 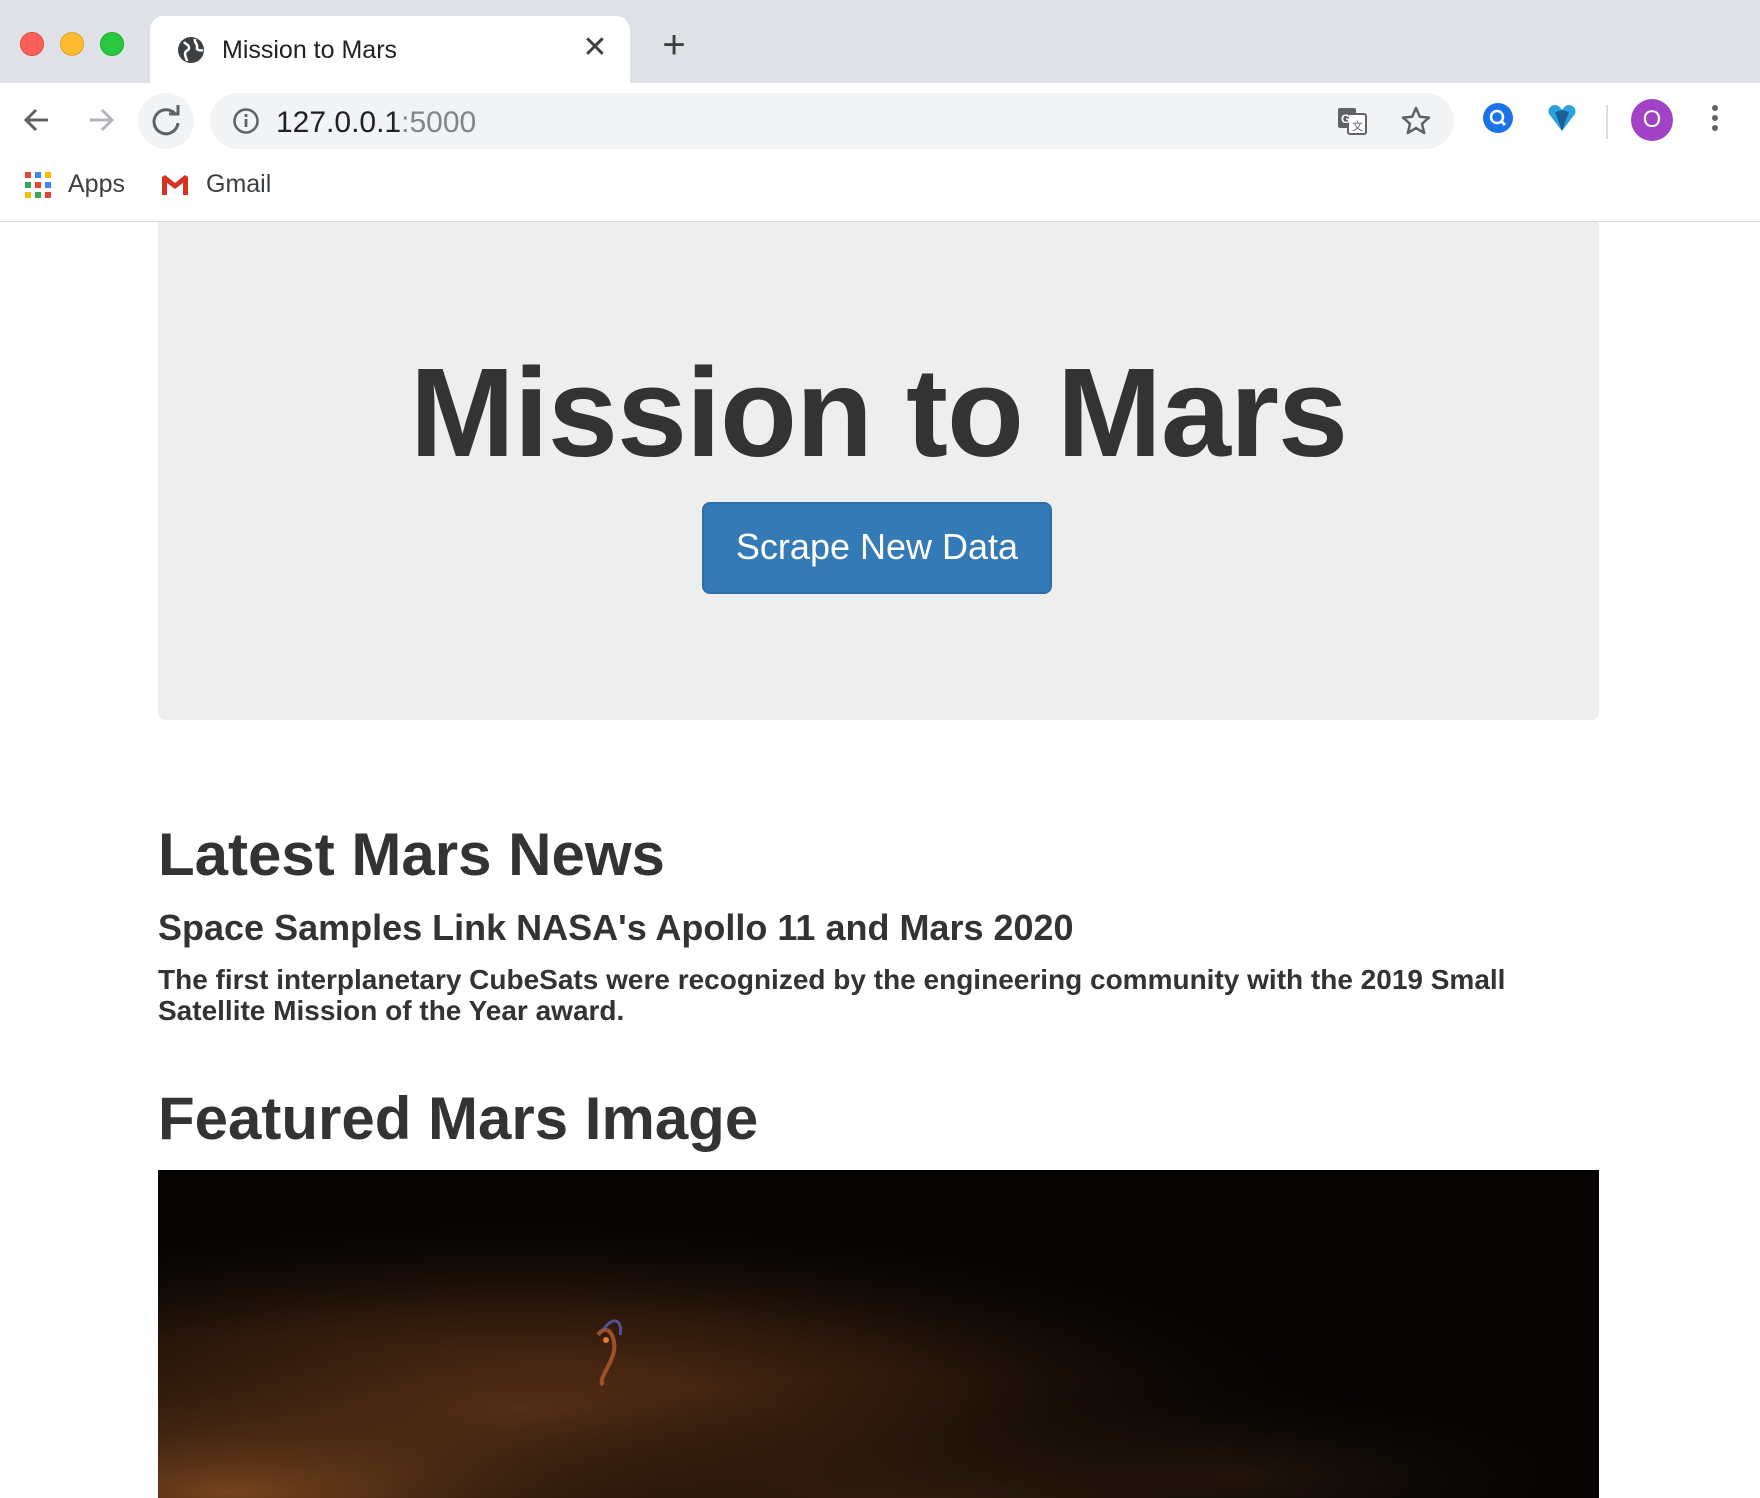 What do you see at coordinates (878, 412) in the screenshot?
I see `page-title: Mission to Mars` at bounding box center [878, 412].